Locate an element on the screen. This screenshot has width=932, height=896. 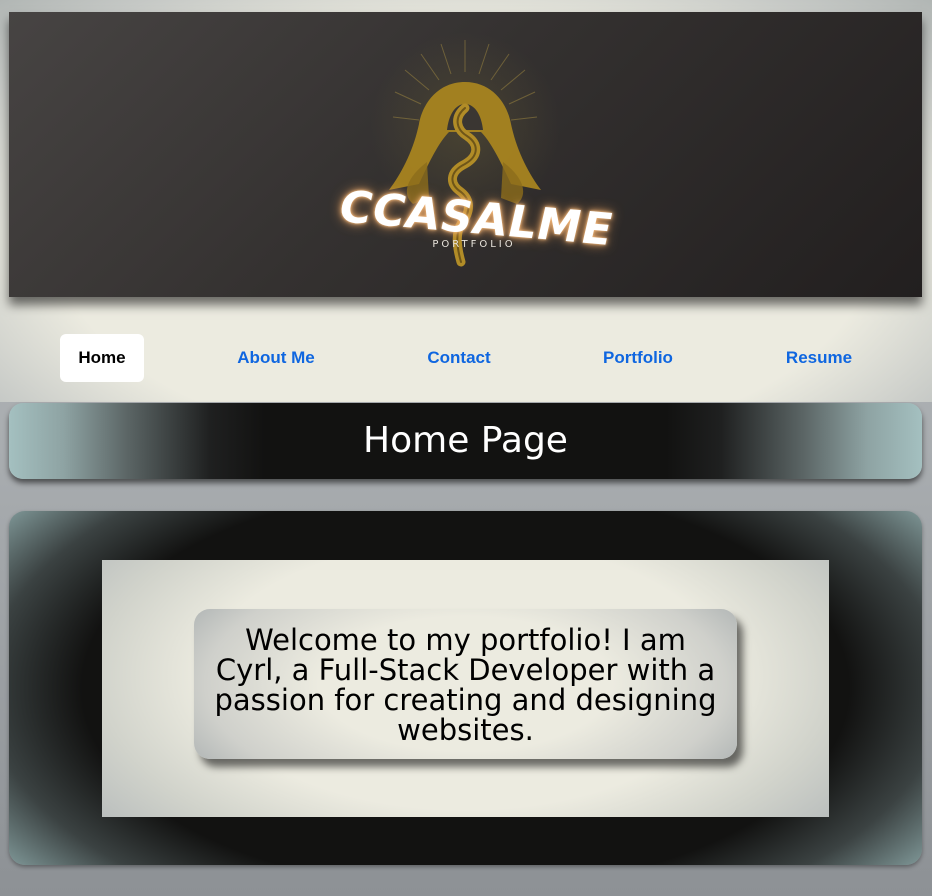
logo-subtitle: PORTFOLIO is located at coordinates (474, 244).